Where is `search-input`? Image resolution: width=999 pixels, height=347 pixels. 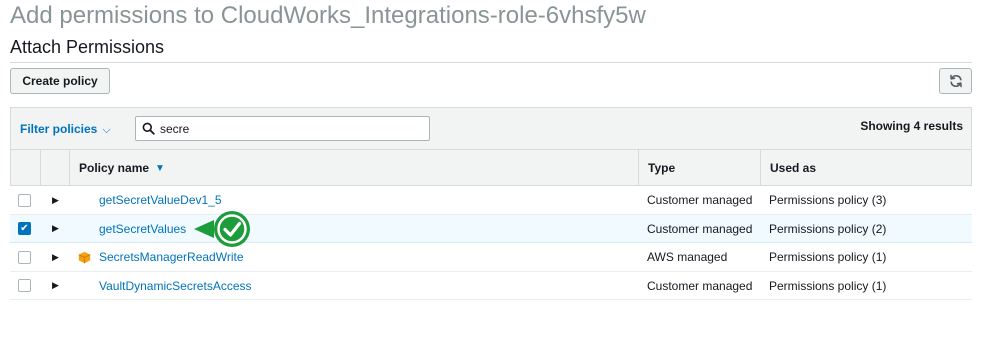 search-input is located at coordinates (280, 128).